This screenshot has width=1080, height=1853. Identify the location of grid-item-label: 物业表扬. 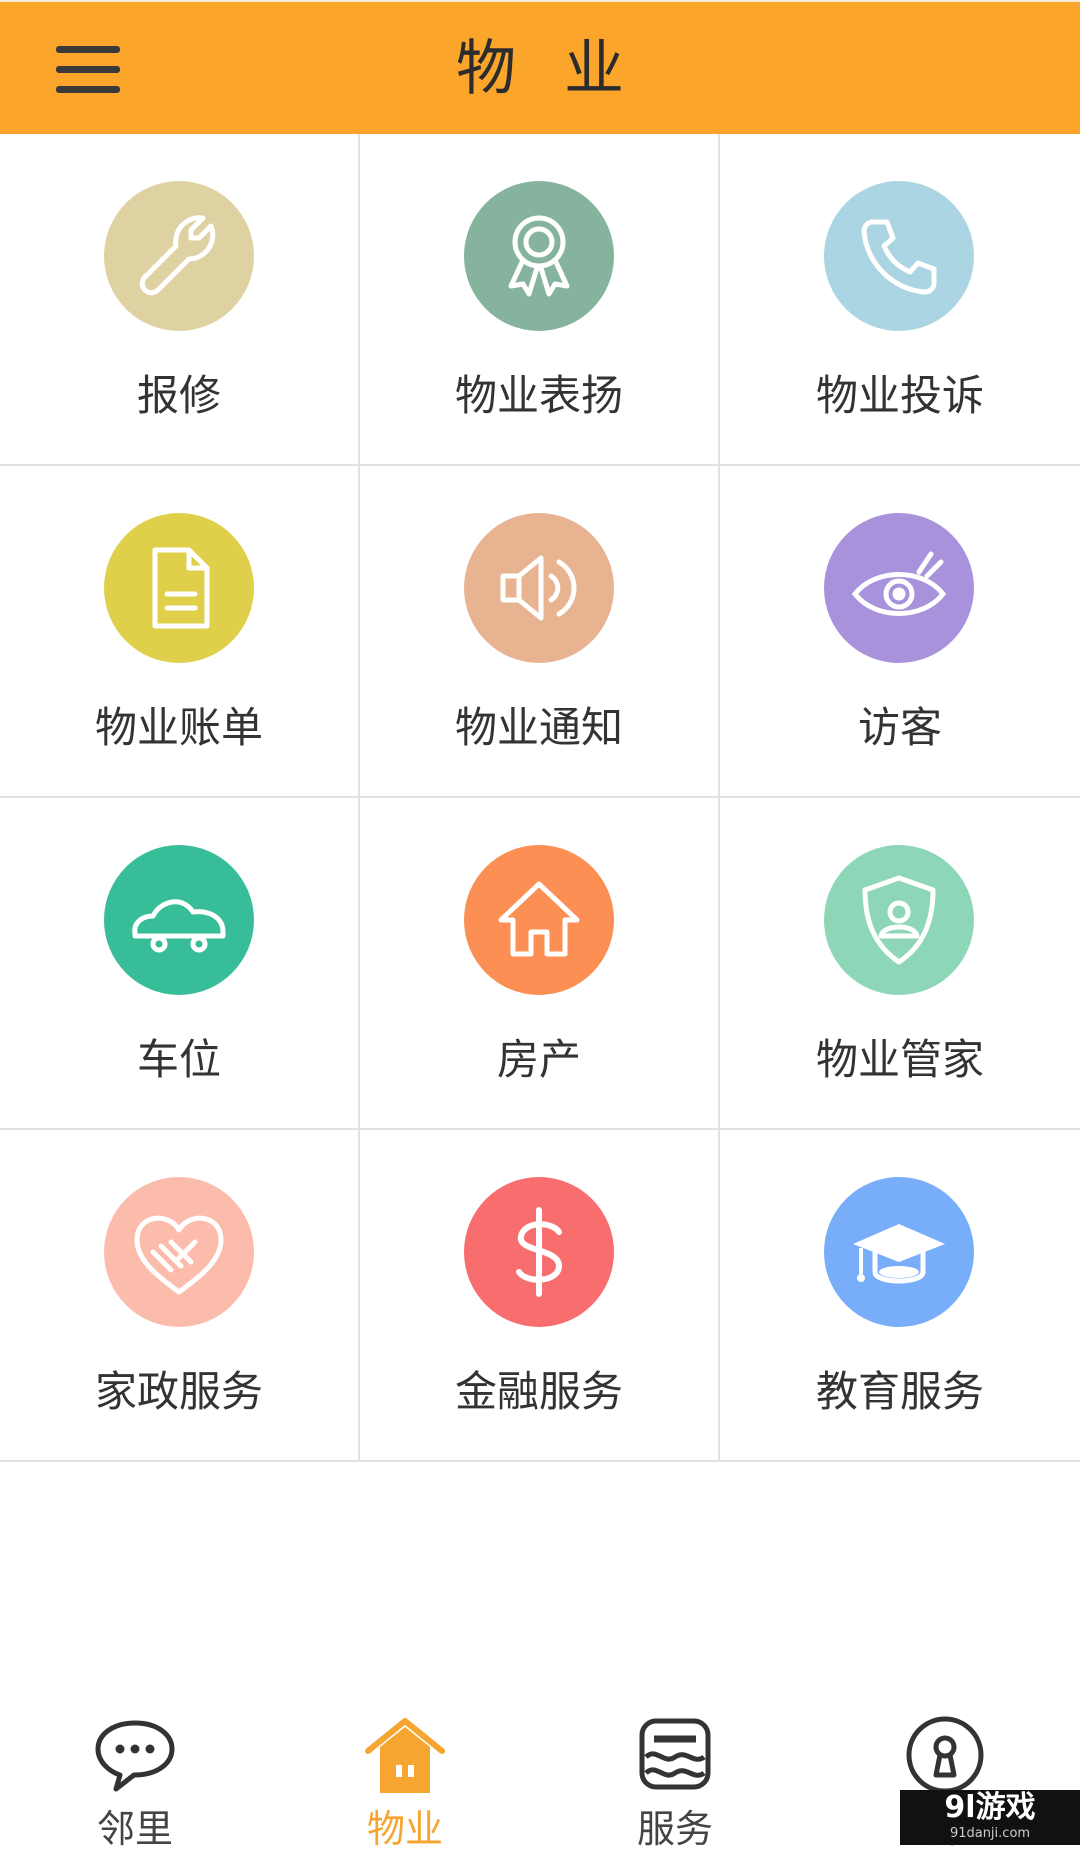
(538, 395).